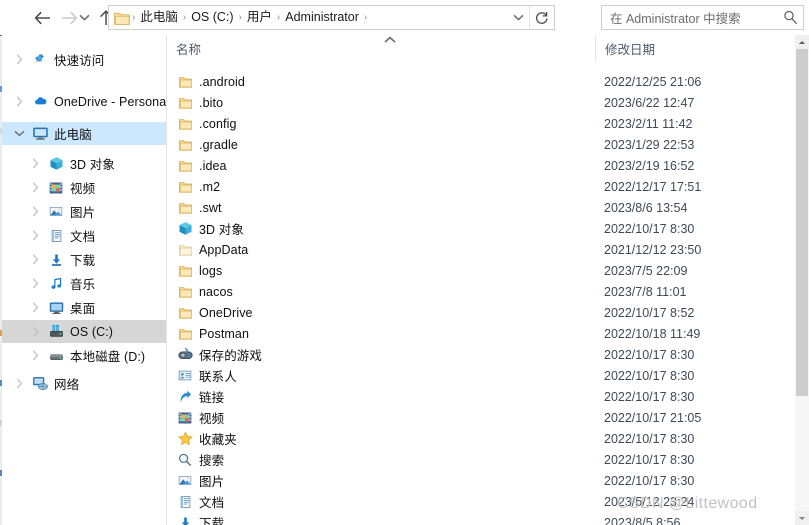 The height and width of the screenshot is (525, 809). I want to click on file-name-cell: AppData, so click(212, 249).